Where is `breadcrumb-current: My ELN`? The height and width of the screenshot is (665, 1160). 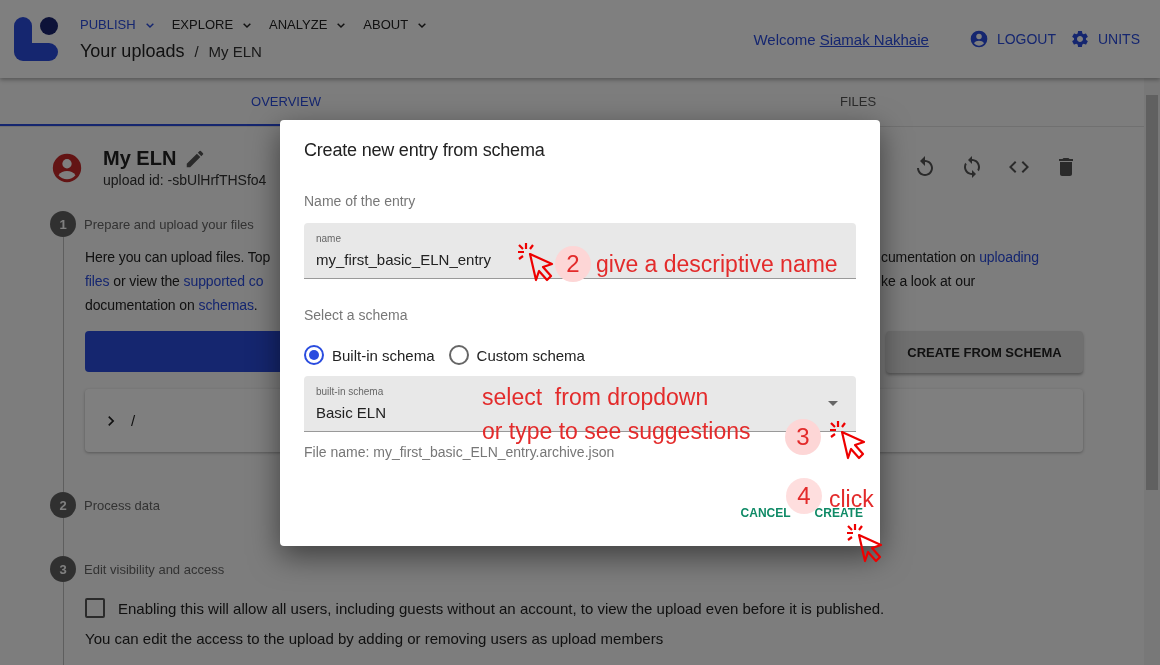 breadcrumb-current: My ELN is located at coordinates (235, 51).